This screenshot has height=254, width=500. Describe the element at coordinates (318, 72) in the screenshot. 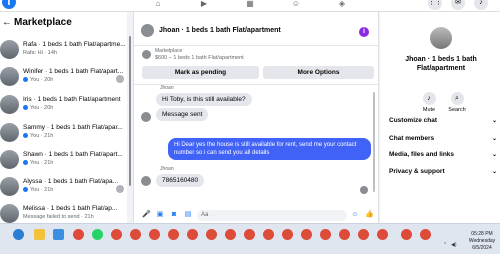

I see `more-options-button: More Options` at that location.